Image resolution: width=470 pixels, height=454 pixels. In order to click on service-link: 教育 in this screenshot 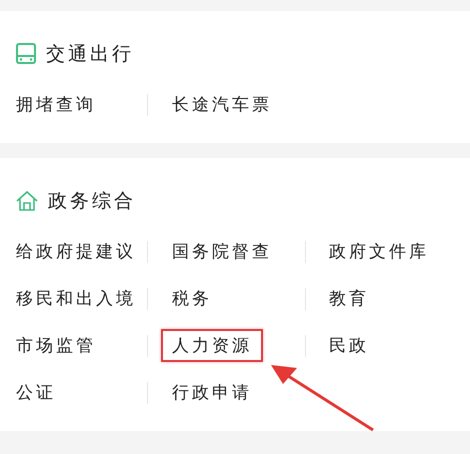, I will do `click(349, 298)`.